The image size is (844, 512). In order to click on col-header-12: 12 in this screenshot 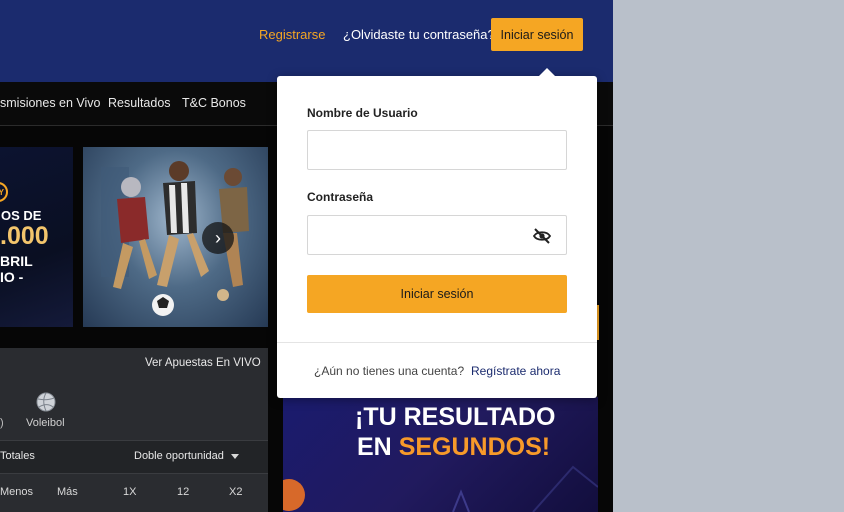, I will do `click(183, 492)`.